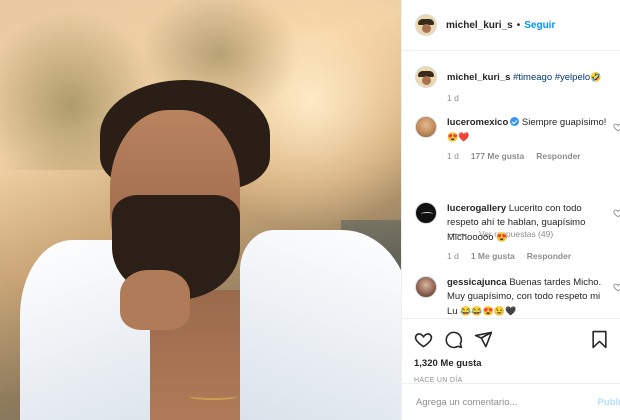 The image size is (620, 420). What do you see at coordinates (493, 256) in the screenshot?
I see `comment-likes: 1 Me gusta` at bounding box center [493, 256].